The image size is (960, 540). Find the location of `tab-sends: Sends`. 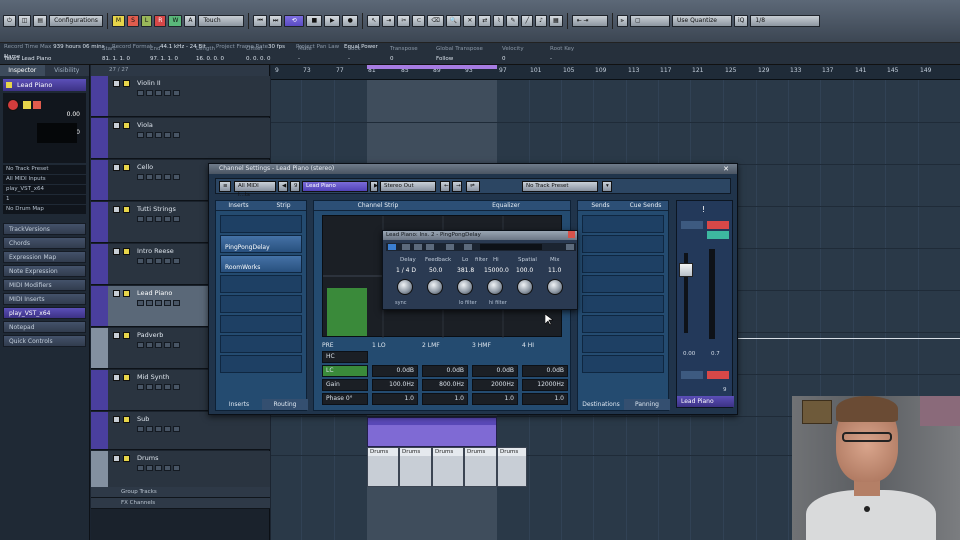

tab-sends: Sends is located at coordinates (600, 205).